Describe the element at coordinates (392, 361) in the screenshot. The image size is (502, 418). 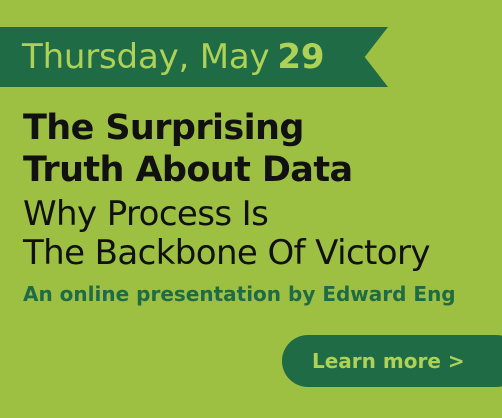
I see `learn-more-button: Learn more >` at that location.